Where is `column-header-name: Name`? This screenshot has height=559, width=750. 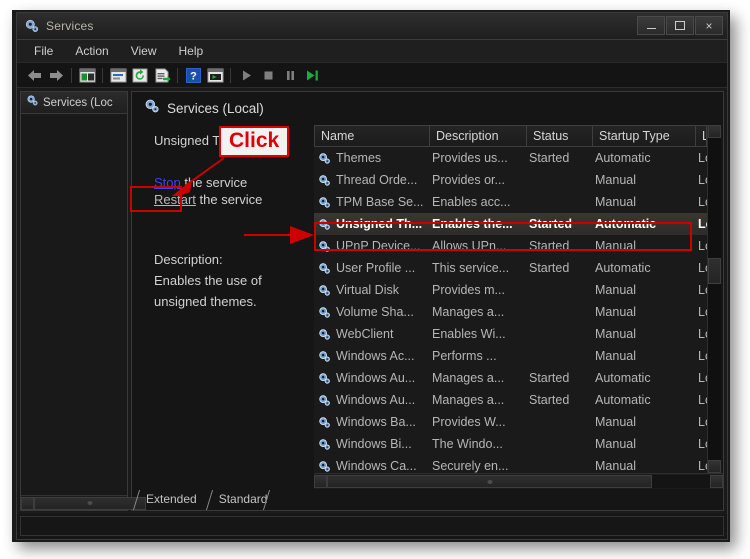 column-header-name: Name is located at coordinates (372, 136).